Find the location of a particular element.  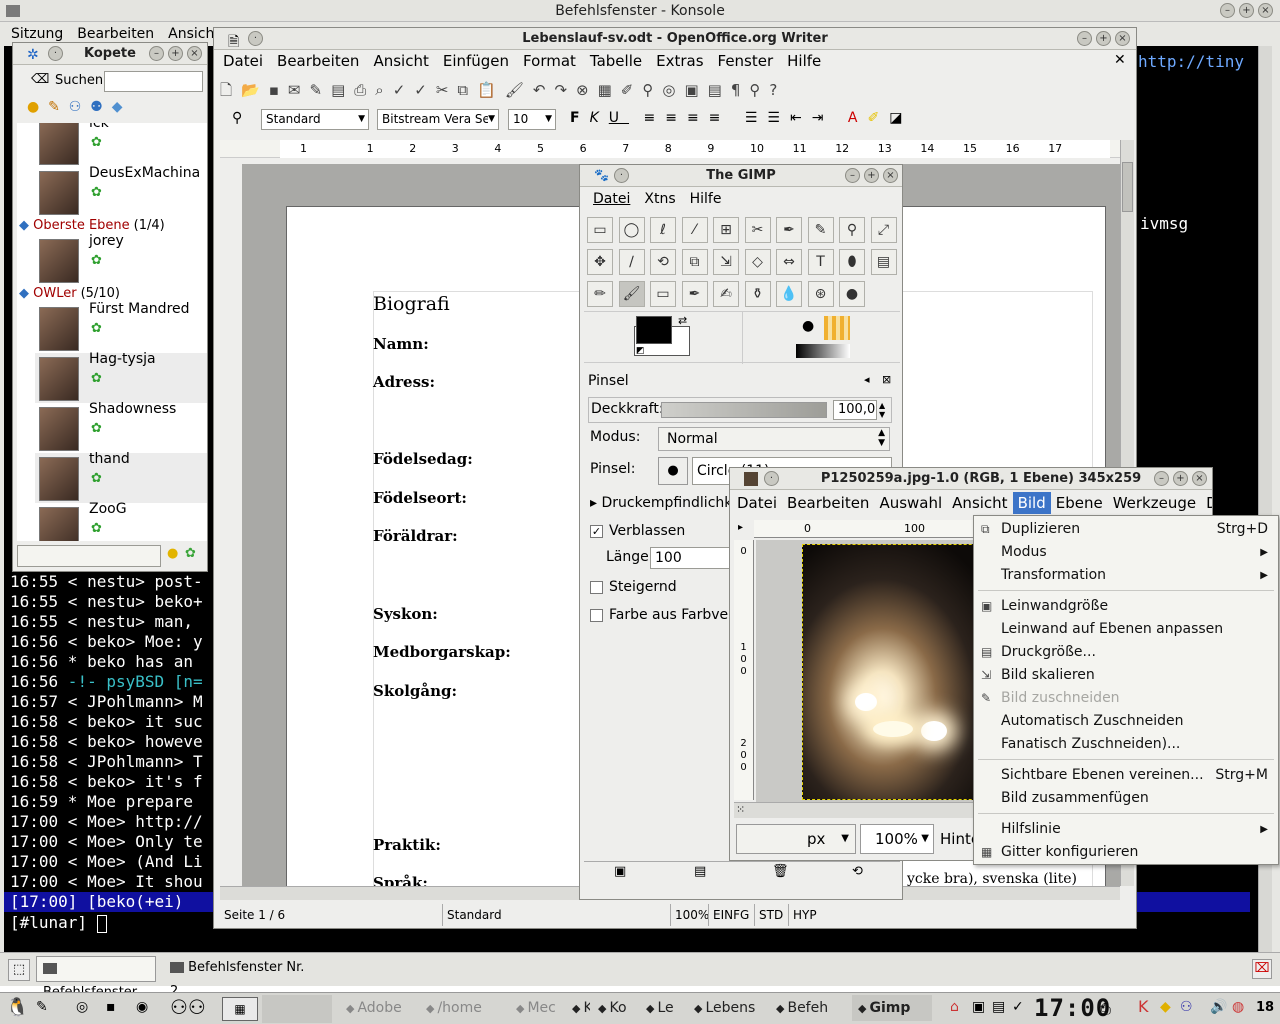

tool-button: ⬮ is located at coordinates (852, 262).